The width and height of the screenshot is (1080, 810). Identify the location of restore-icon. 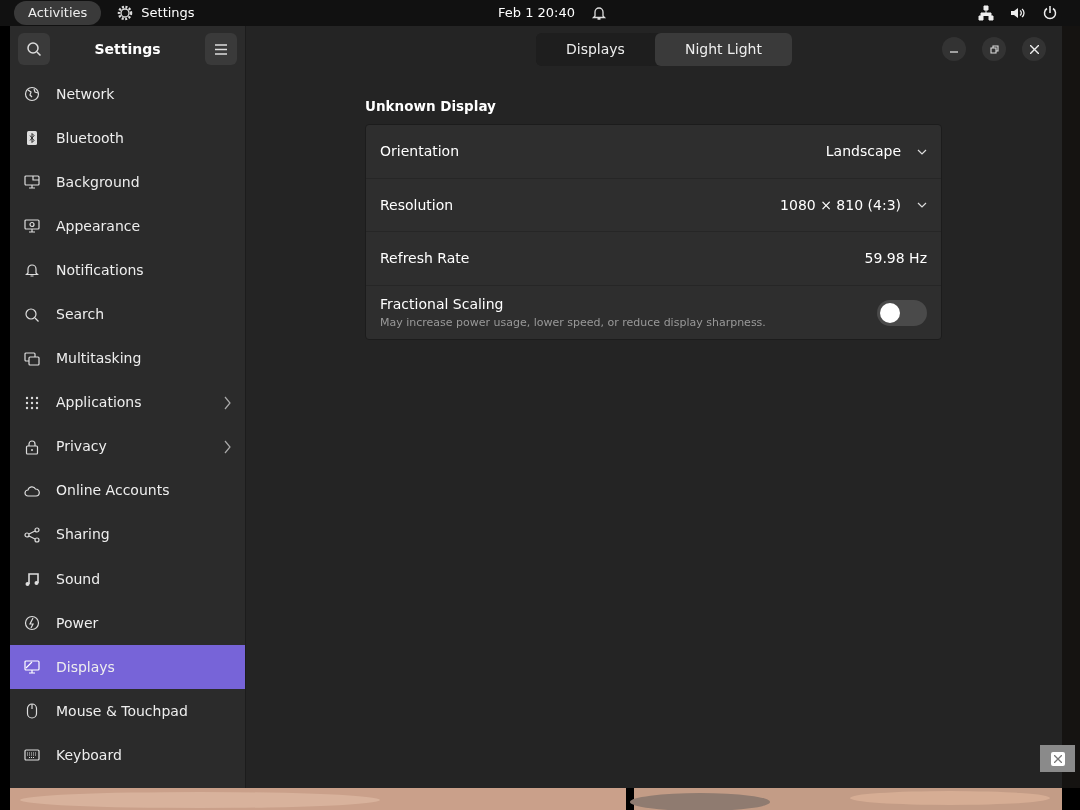
(994, 49).